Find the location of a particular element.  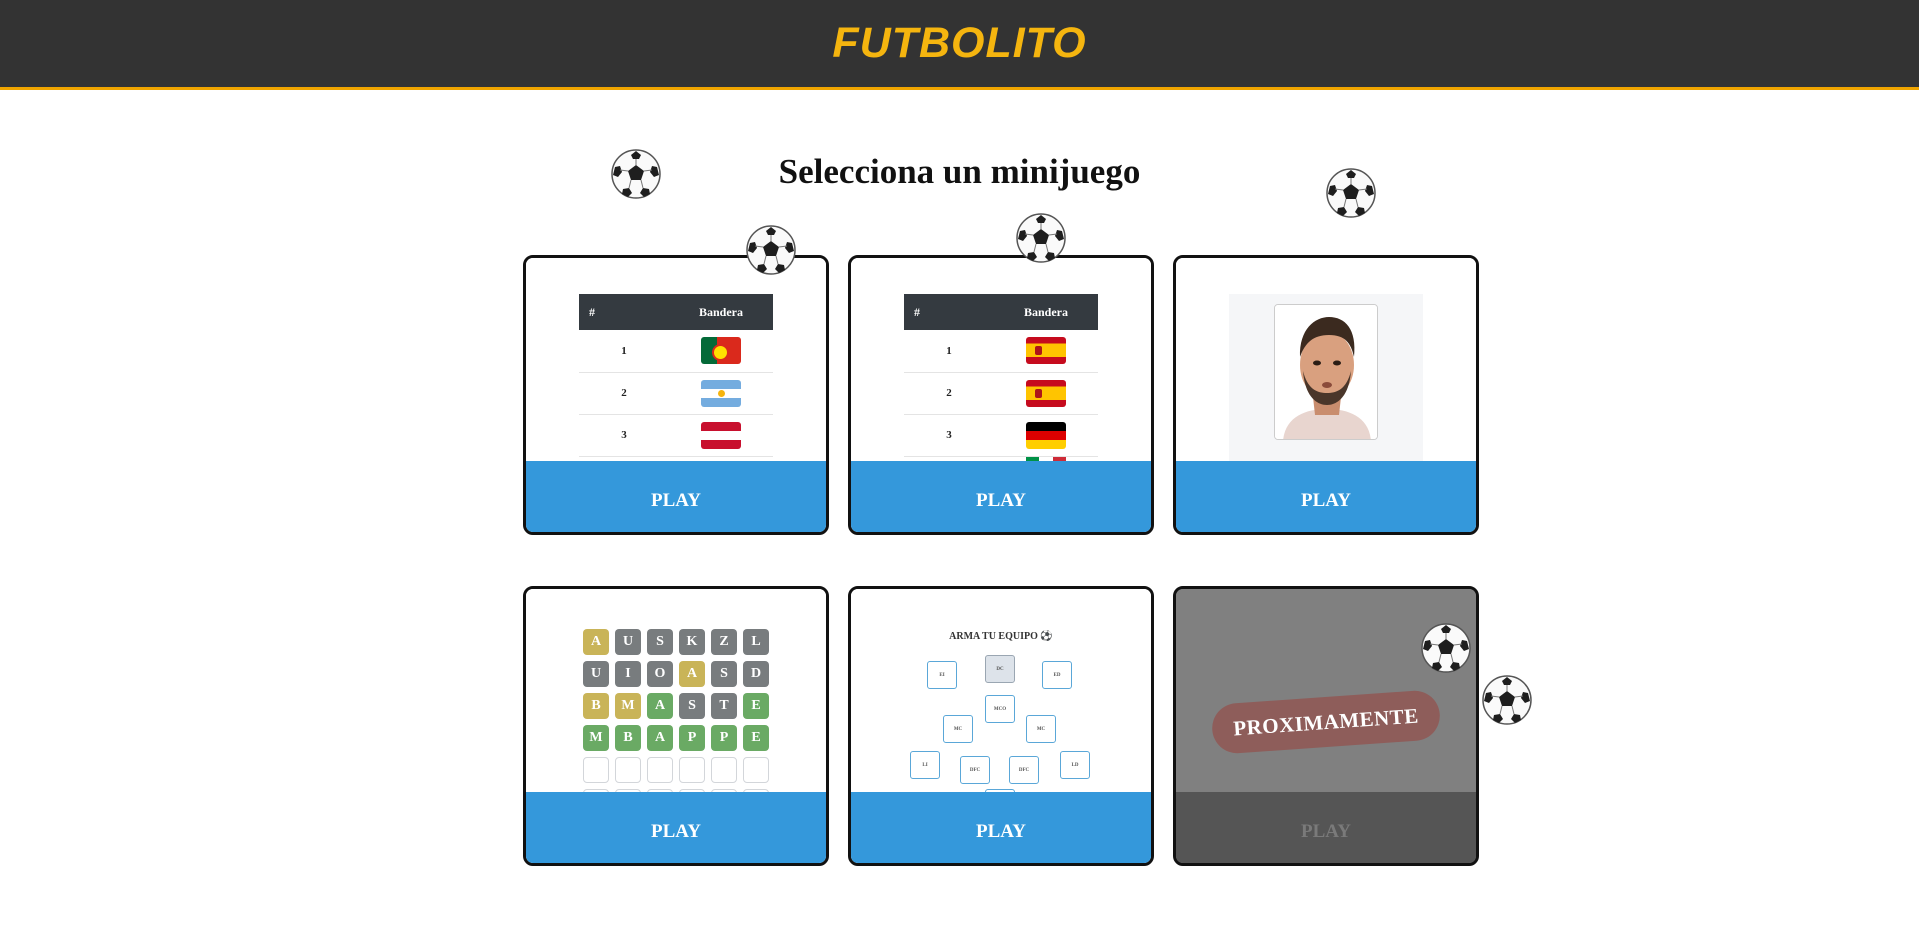

wordle-grid: AUSKZLUIOASDBMASTEMBAPPE is located at coordinates (676, 712).